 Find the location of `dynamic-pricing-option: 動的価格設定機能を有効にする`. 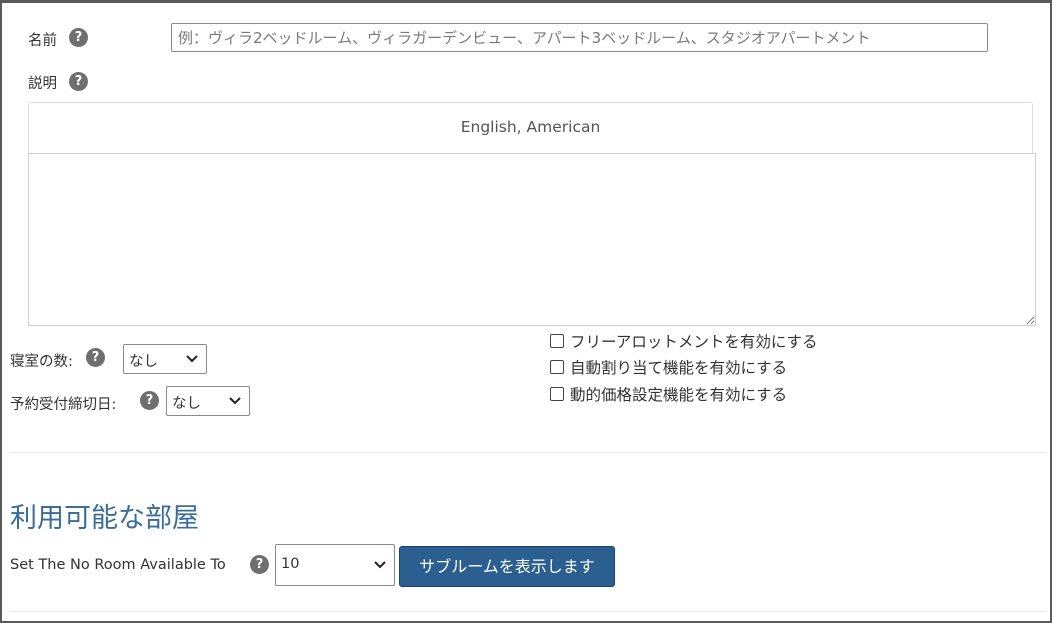

dynamic-pricing-option: 動的価格設定機能を有効にする is located at coordinates (669, 393).